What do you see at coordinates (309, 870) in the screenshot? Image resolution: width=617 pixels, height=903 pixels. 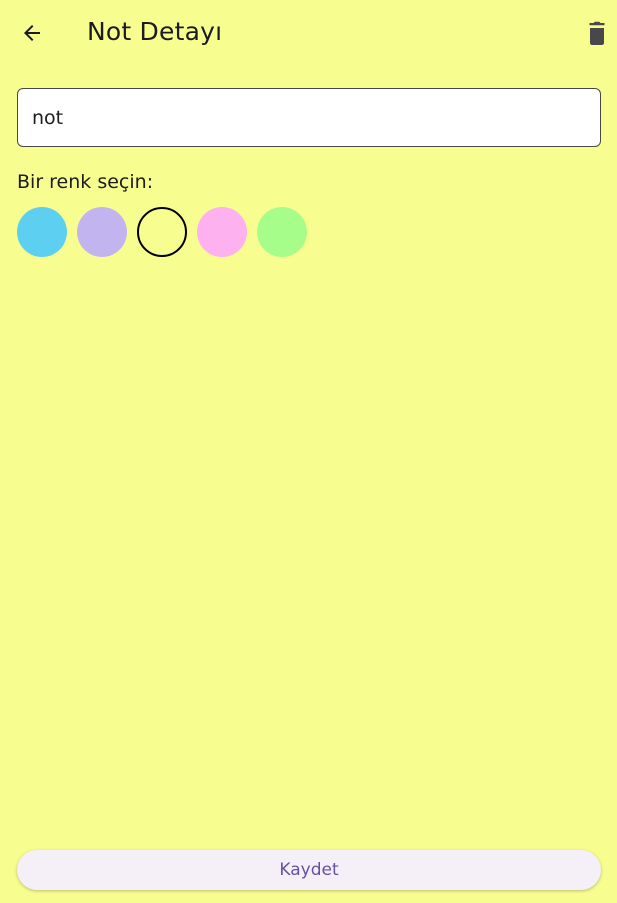 I see `save-button: Kaydet` at bounding box center [309, 870].